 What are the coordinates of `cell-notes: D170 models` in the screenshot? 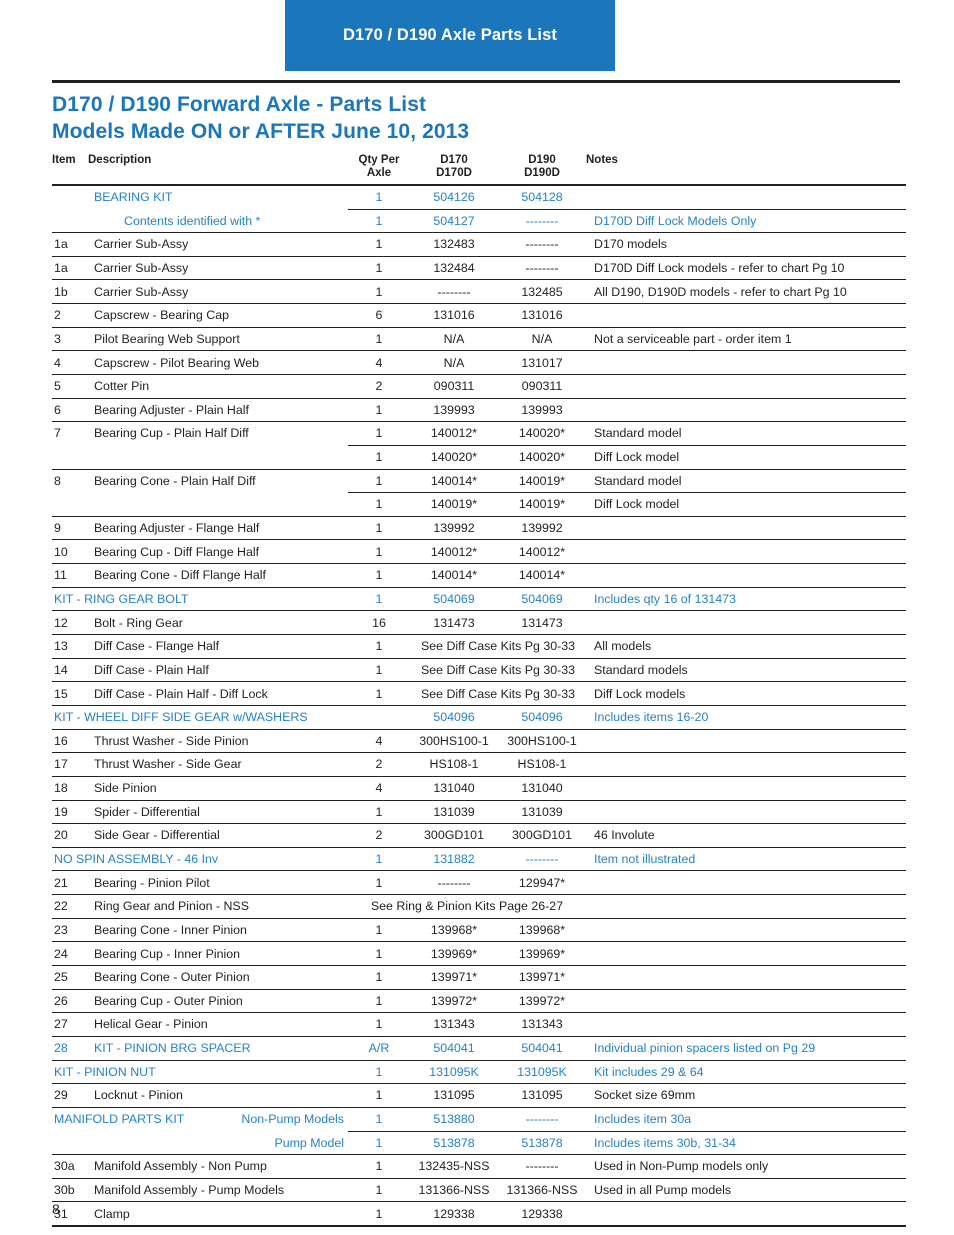 It's located at (746, 244).